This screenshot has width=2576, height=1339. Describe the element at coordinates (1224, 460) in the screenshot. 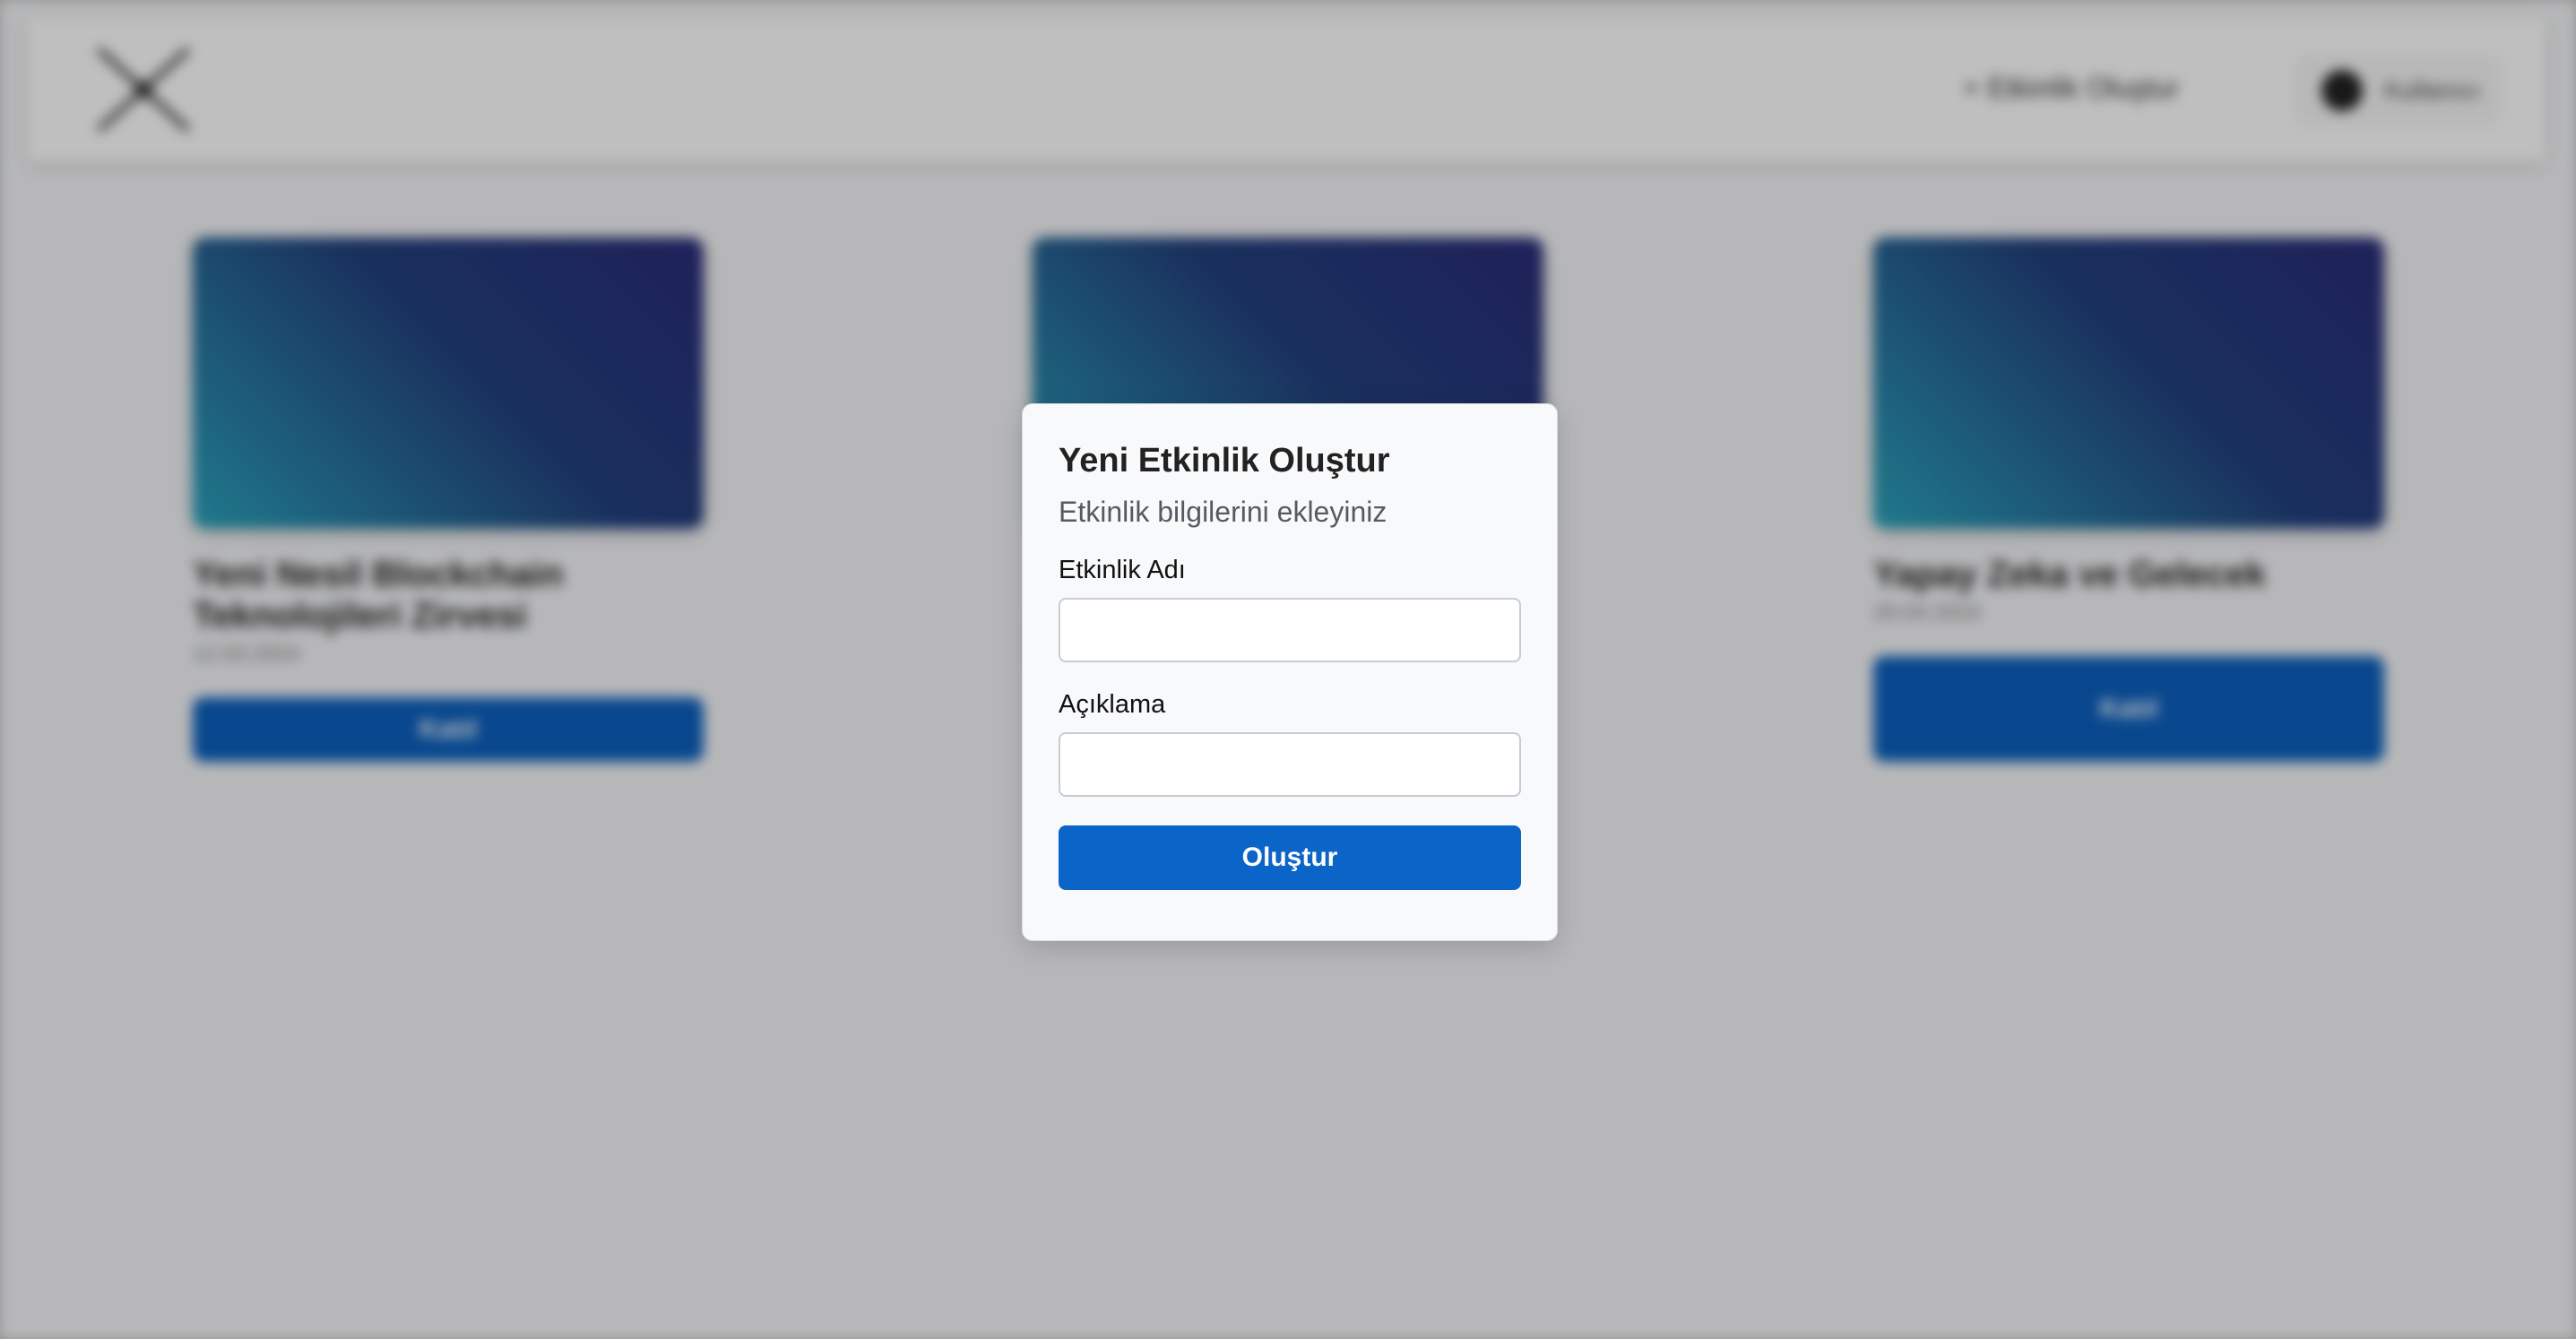

I see `modal-title: Yeni Etkinlik Oluştur` at that location.